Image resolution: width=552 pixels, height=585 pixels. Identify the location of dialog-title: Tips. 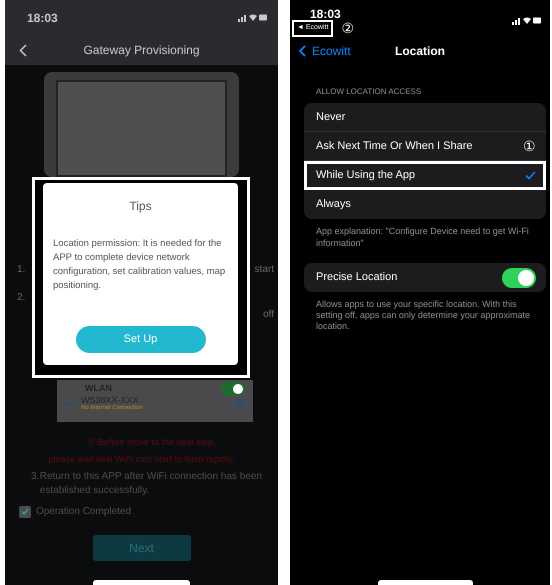
(140, 206).